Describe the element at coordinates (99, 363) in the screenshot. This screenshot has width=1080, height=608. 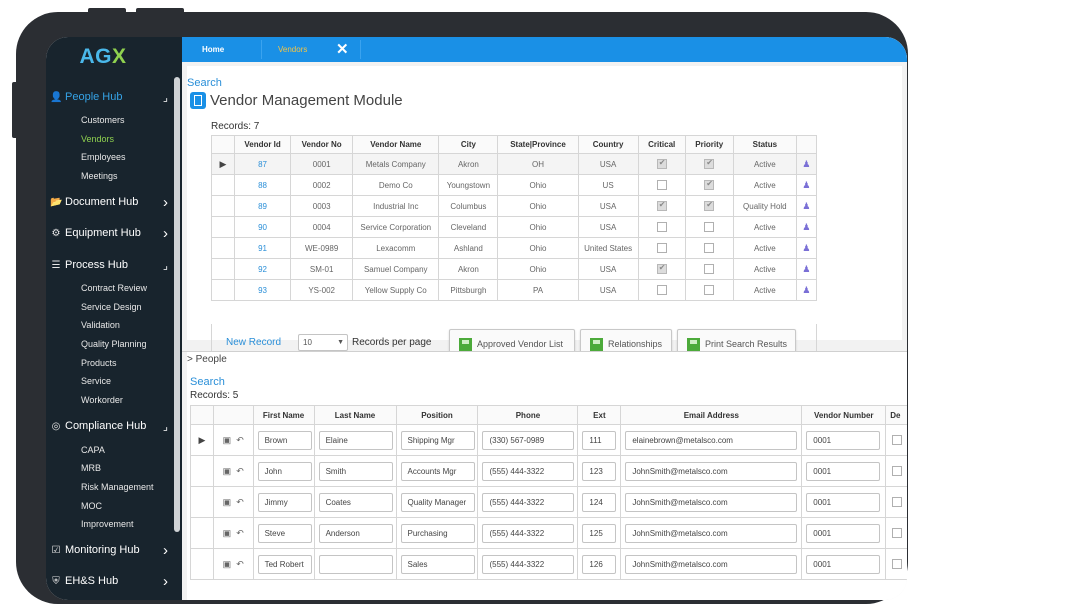
I see `sidebar-item-products: Products` at that location.